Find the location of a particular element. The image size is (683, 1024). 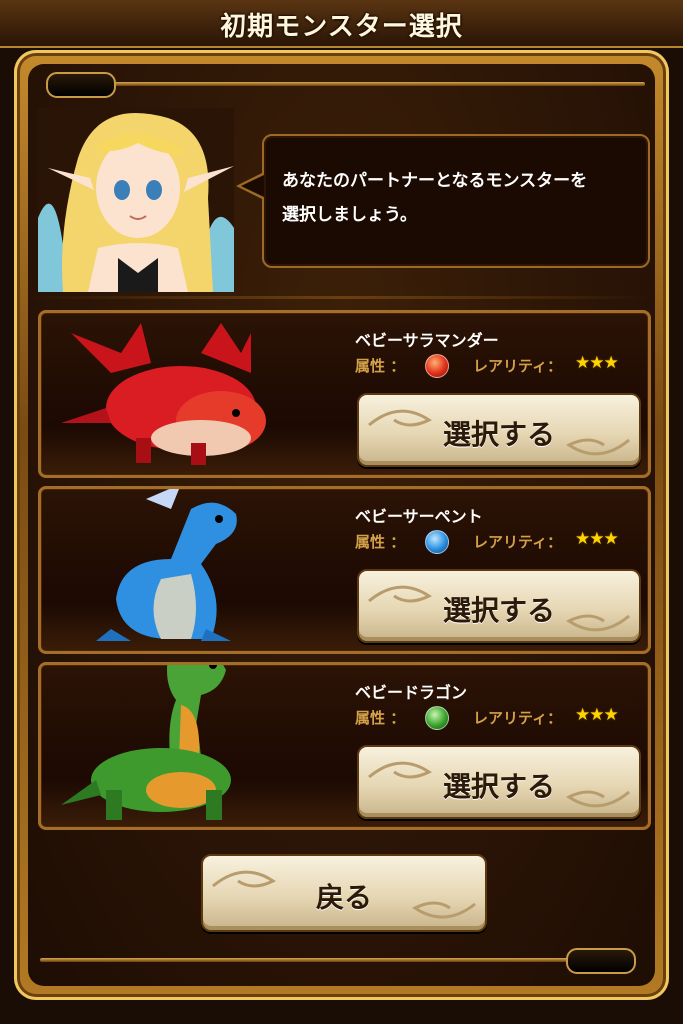

fire-orb-icon is located at coordinates (437, 366).